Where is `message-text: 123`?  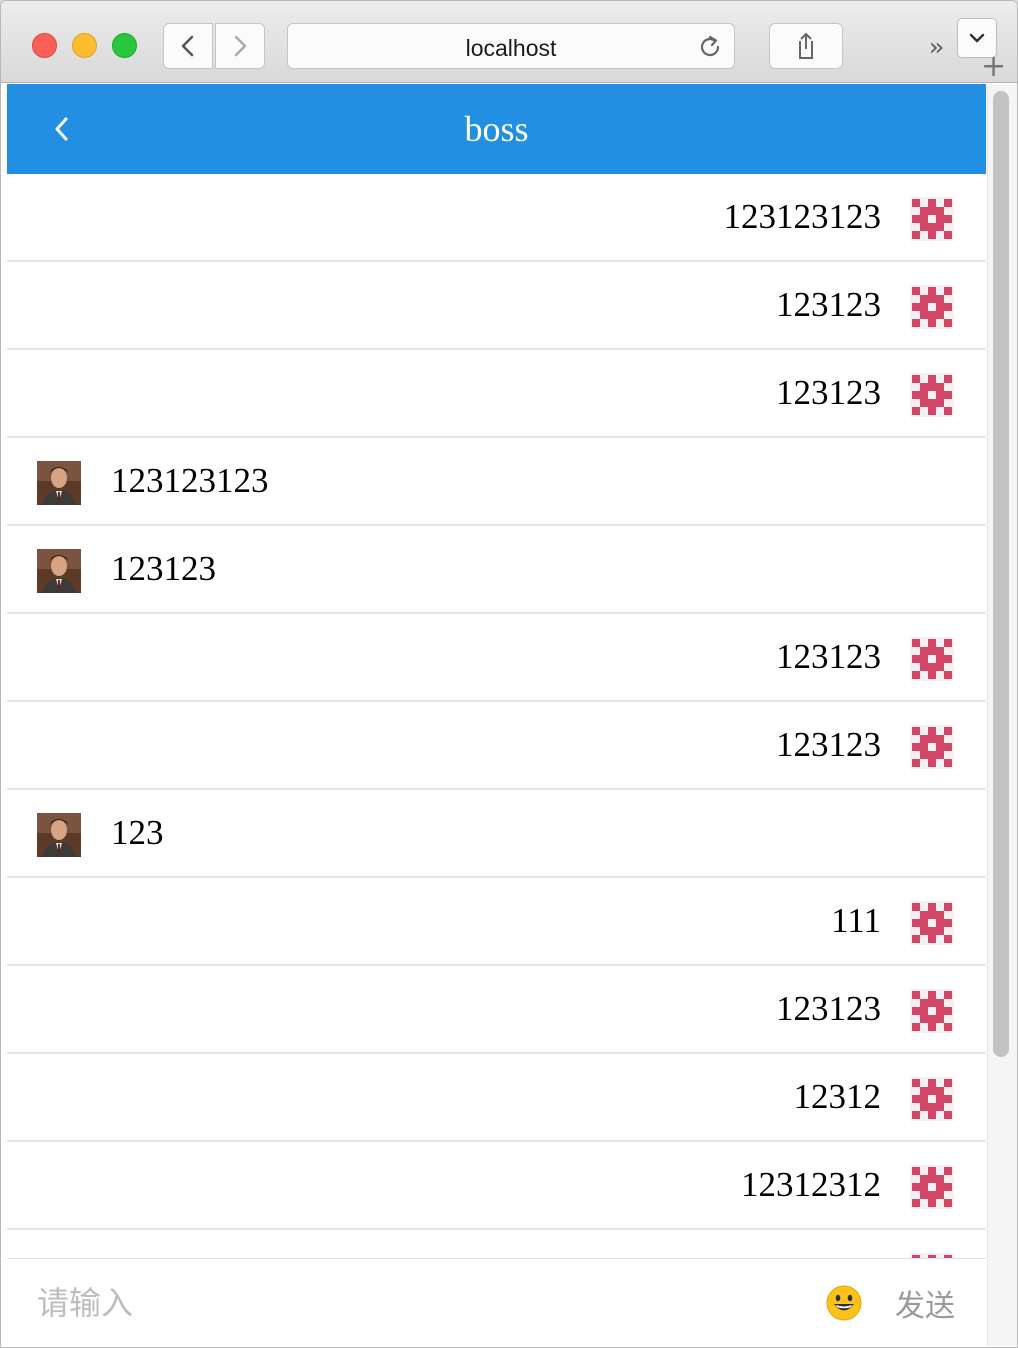 message-text: 123 is located at coordinates (137, 832).